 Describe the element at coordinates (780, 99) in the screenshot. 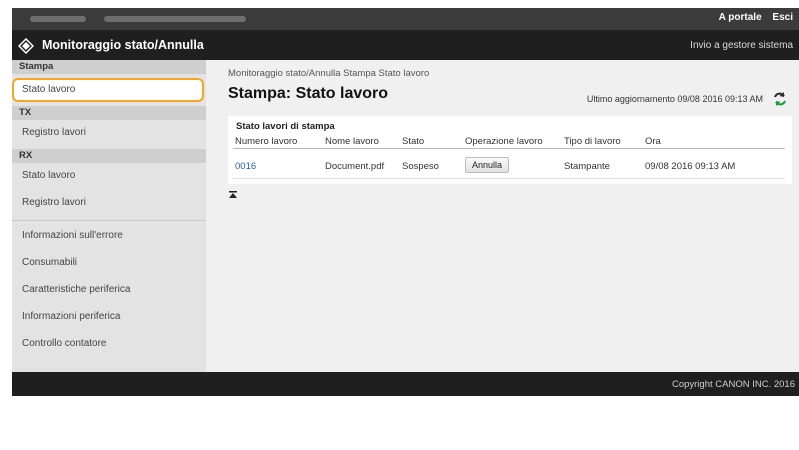

I see `refresh-icon` at that location.